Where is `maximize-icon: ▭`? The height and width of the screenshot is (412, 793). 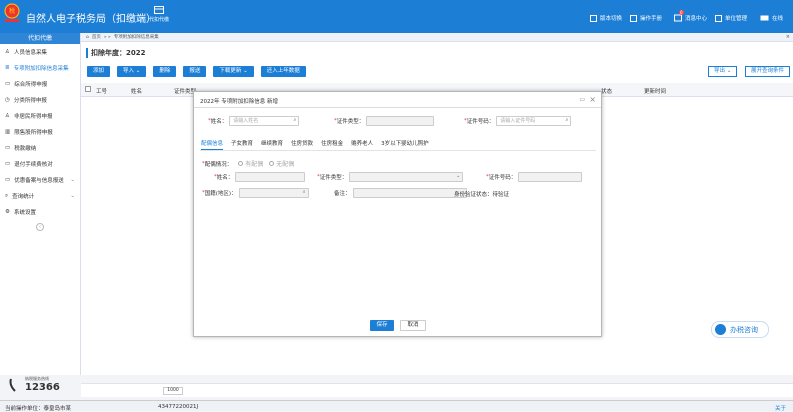 maximize-icon: ▭ is located at coordinates (582, 99).